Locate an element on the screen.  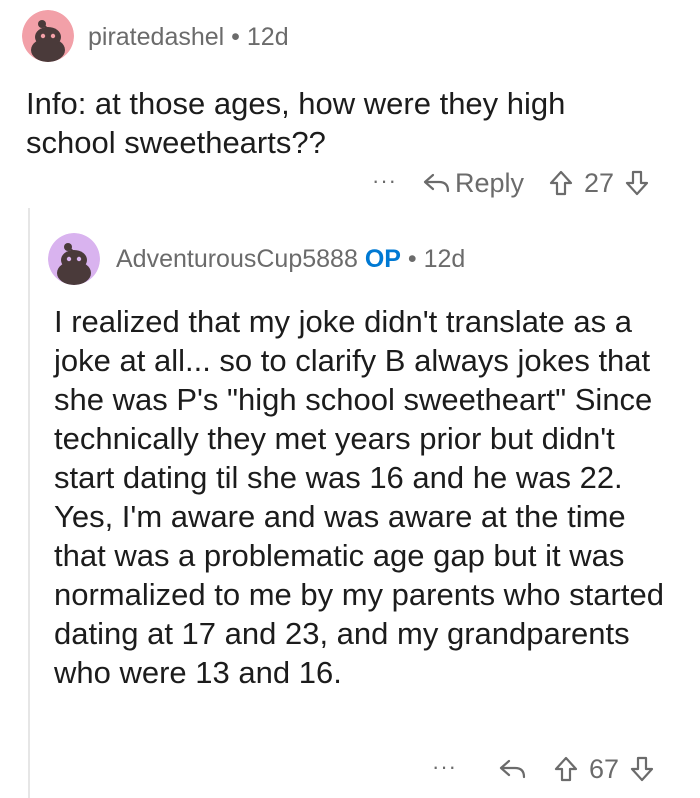
vote-count: 67 is located at coordinates (604, 768).